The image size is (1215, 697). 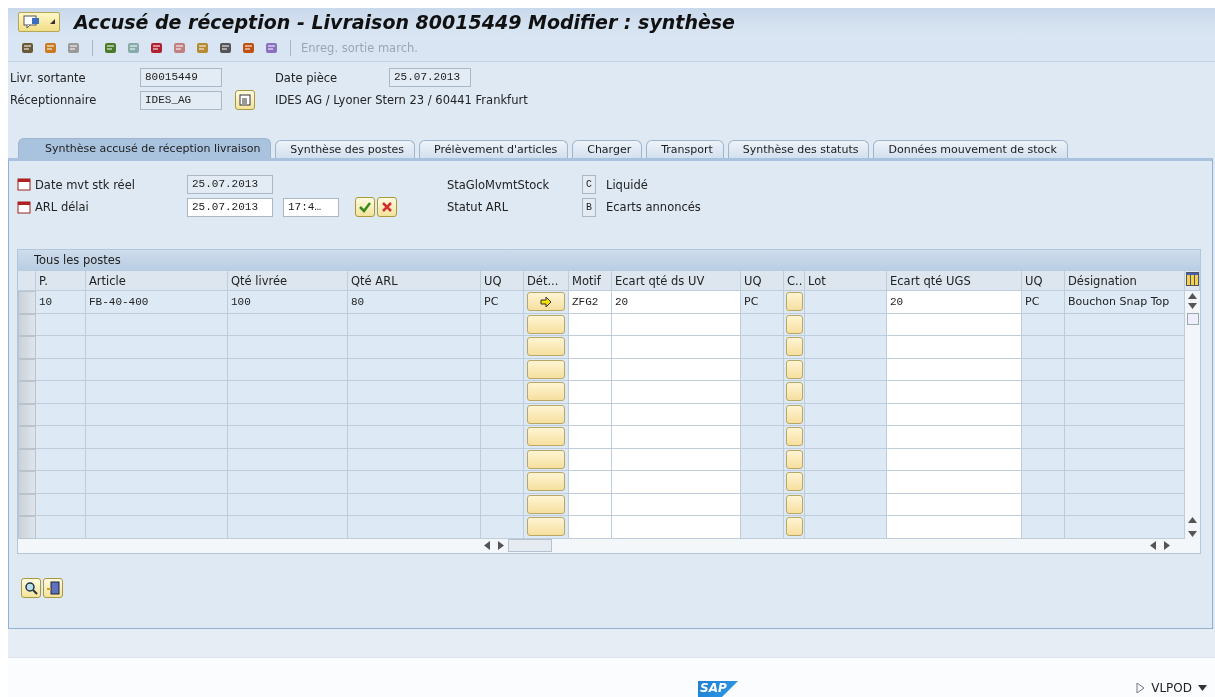 I want to click on address-button, so click(x=245, y=100).